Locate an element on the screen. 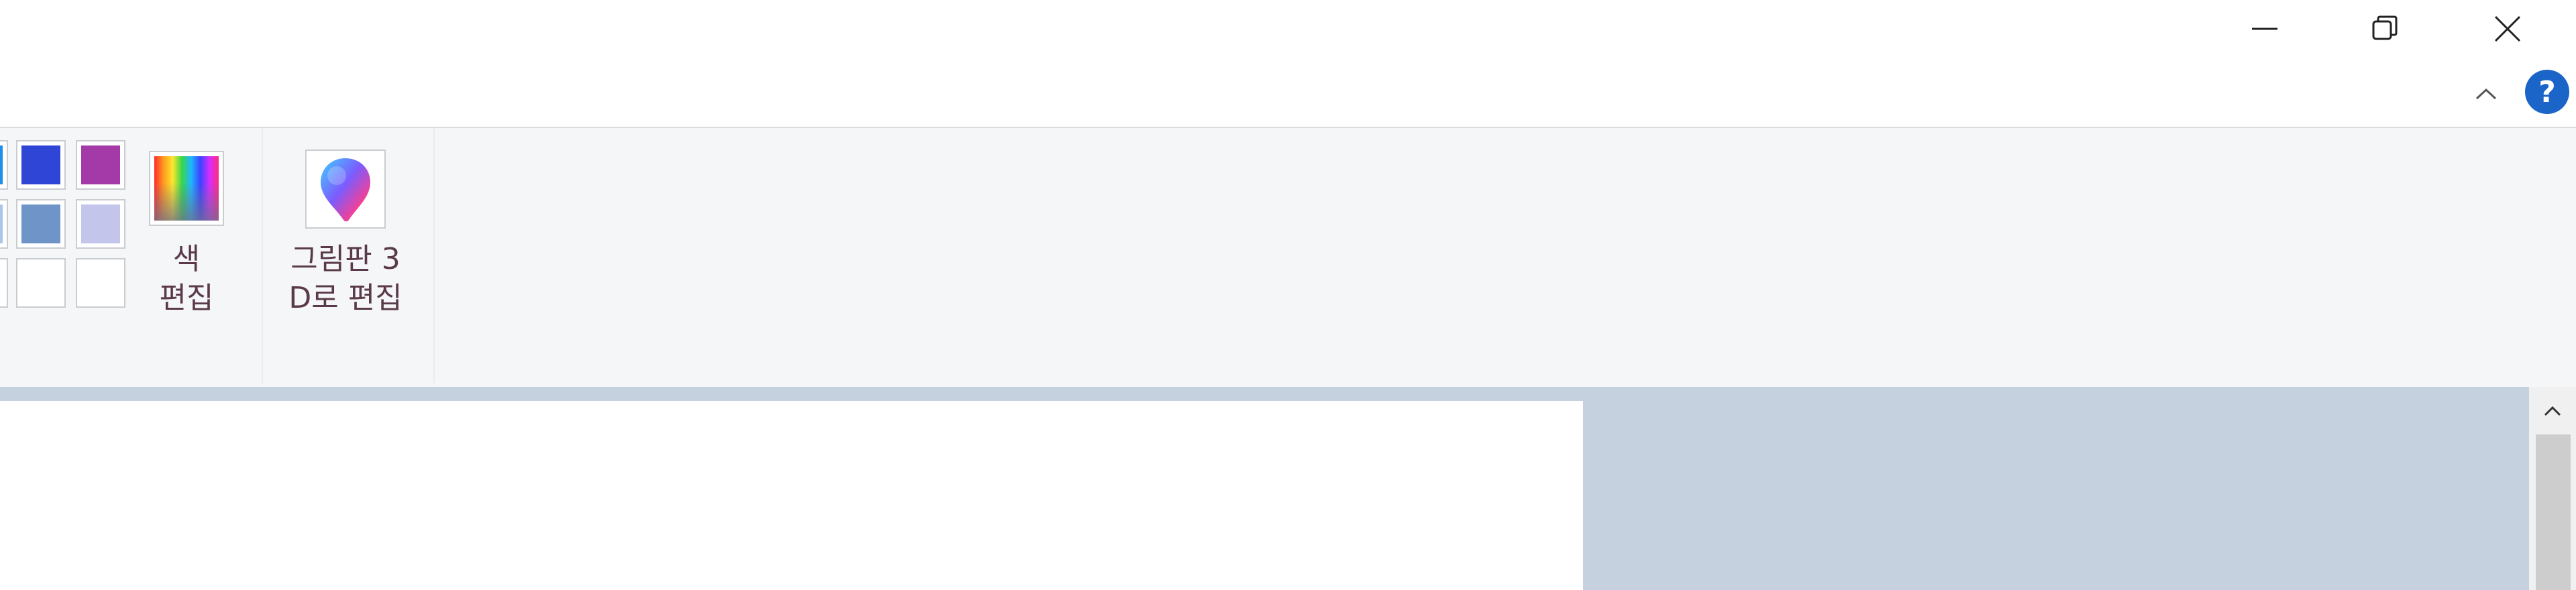 This screenshot has width=2576, height=590. scroll-up-arrow-icon is located at coordinates (2552, 411).